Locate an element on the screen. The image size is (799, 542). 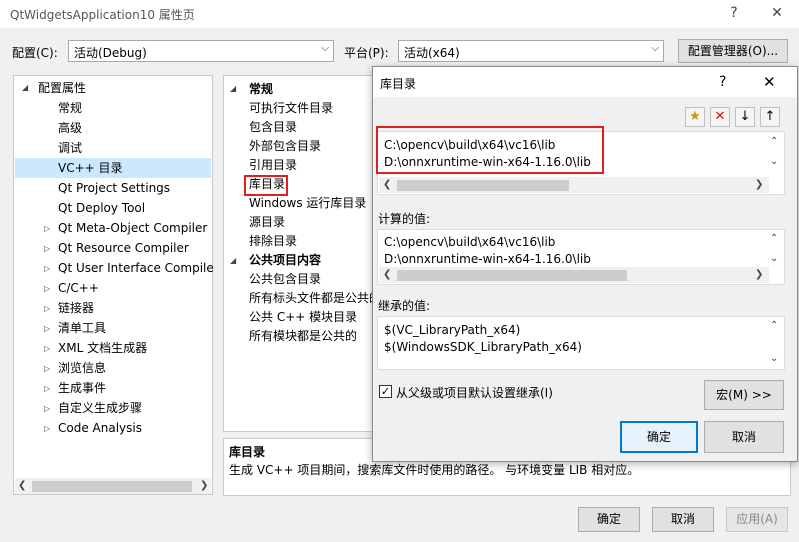
tree-item: Qt Project Settings is located at coordinates (114, 188).